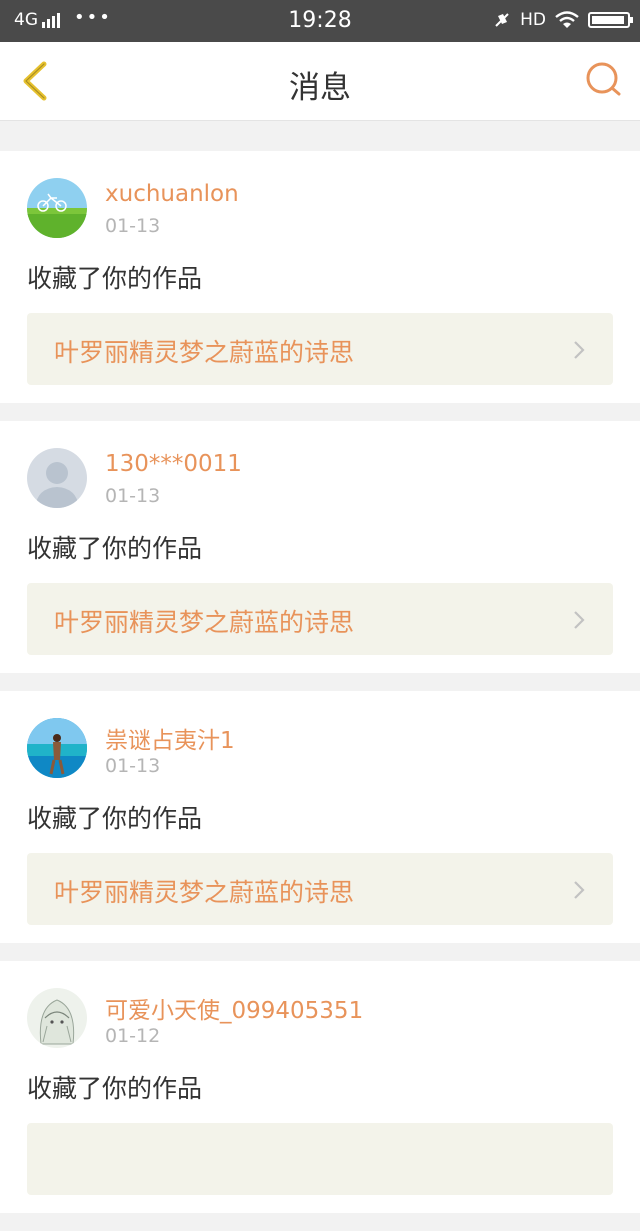 Image resolution: width=640 pixels, height=1231 pixels. I want to click on default-user-icon, so click(57, 478).